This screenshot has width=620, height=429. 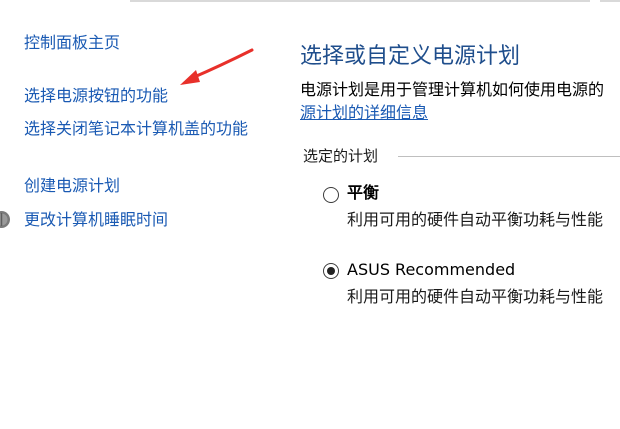 What do you see at coordinates (475, 296) in the screenshot?
I see `plan-description-asus-recommended: 利用可用的硬件自动平衡功耗与性能` at bounding box center [475, 296].